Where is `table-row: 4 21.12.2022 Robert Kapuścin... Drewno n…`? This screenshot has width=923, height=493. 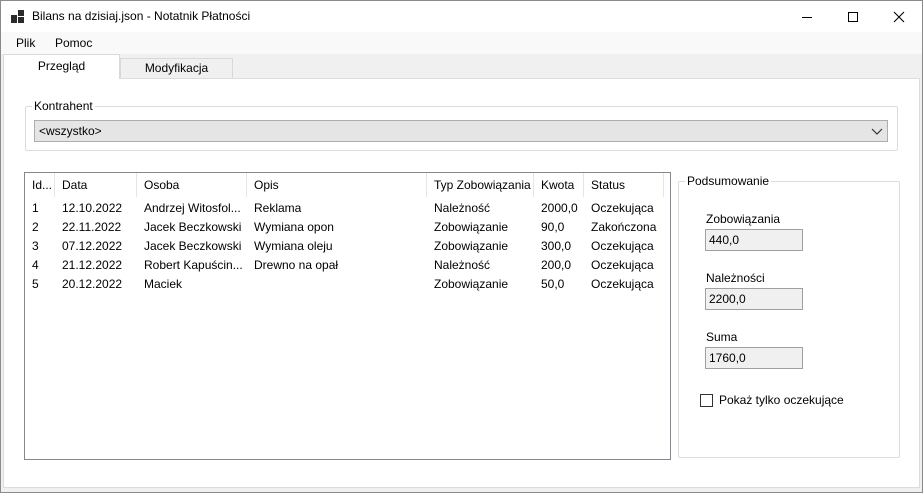 table-row: 4 21.12.2022 Robert Kapuścin... Drewno n… is located at coordinates (347, 265).